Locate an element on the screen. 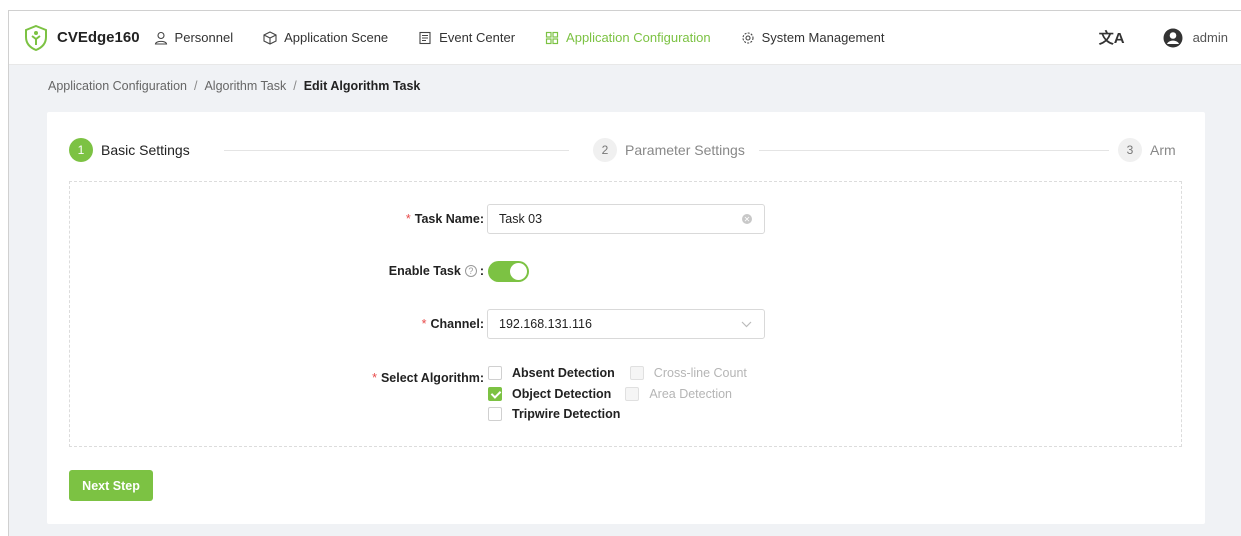 The image size is (1241, 536). brand: CVEdge160 is located at coordinates (82, 37).